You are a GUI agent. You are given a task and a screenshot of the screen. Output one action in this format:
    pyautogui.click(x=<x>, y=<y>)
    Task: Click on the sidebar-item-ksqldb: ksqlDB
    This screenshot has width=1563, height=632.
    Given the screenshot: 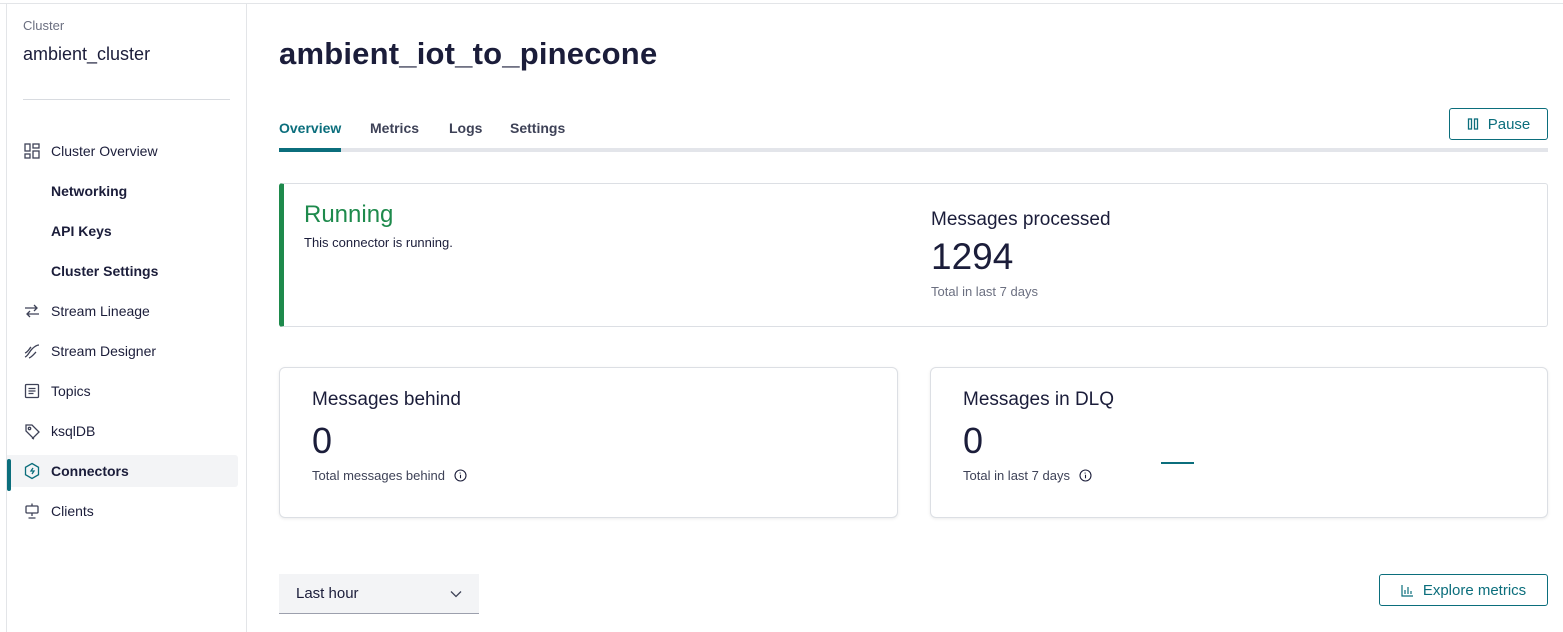 What is the action you would take?
    pyautogui.click(x=127, y=431)
    